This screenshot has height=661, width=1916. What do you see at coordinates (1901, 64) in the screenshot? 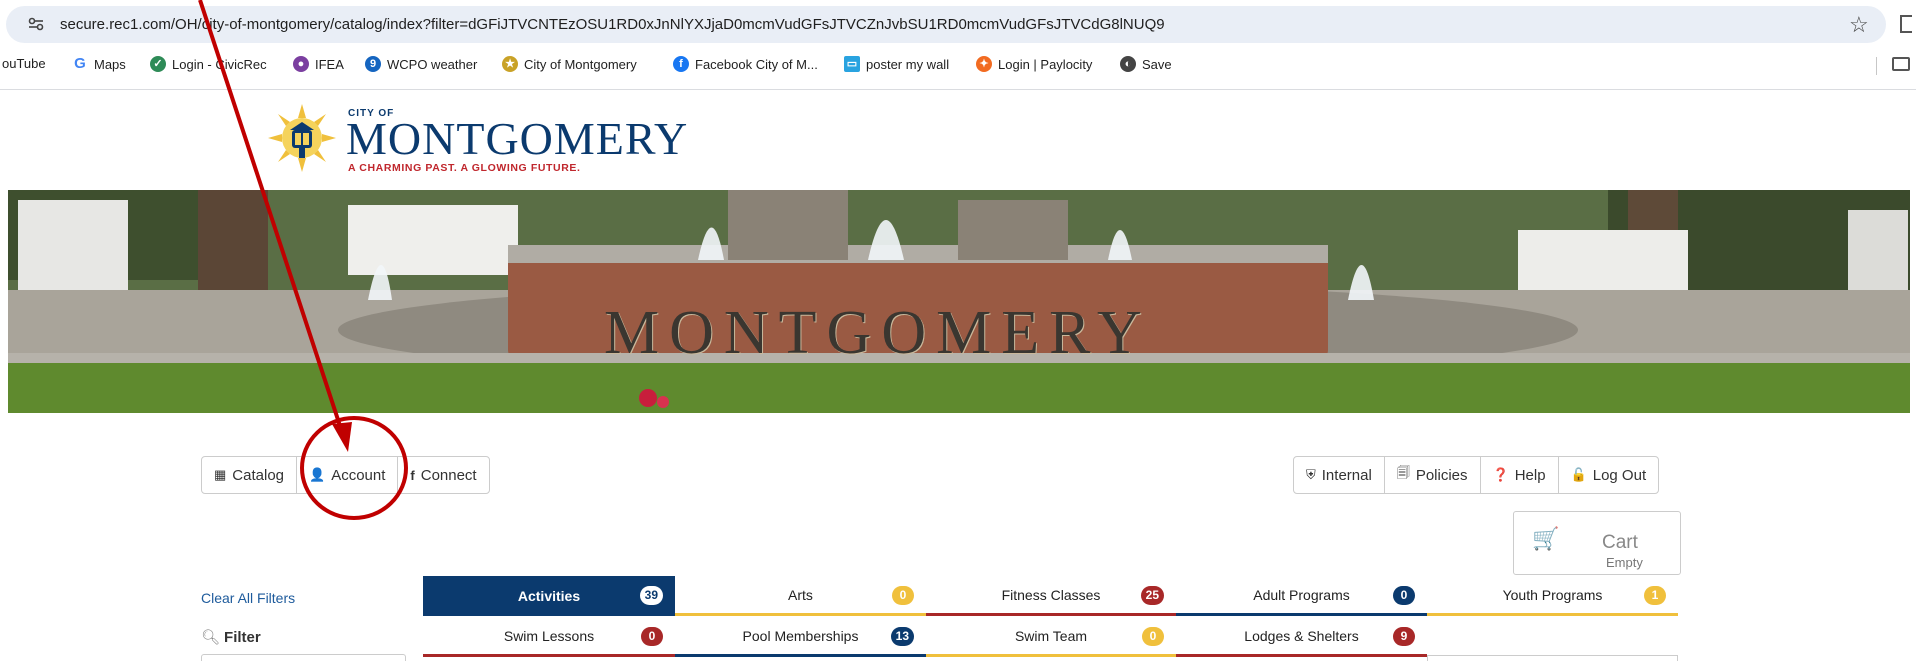
I see `folder-icon` at bounding box center [1901, 64].